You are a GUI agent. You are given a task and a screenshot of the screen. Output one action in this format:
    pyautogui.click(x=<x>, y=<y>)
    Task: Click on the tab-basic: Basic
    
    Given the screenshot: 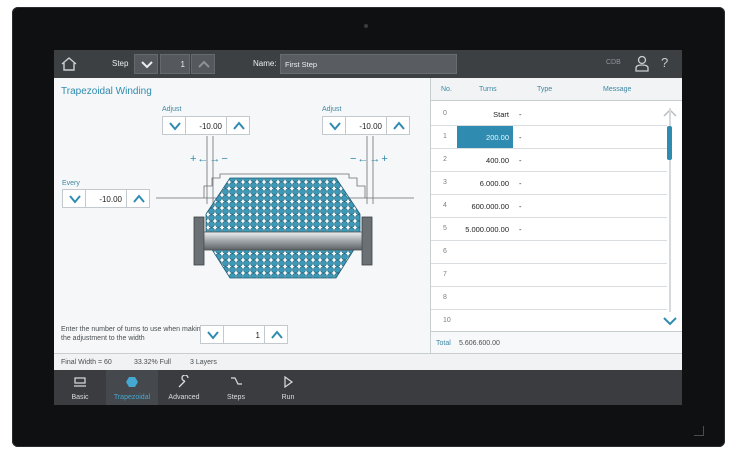 What is the action you would take?
    pyautogui.click(x=80, y=387)
    